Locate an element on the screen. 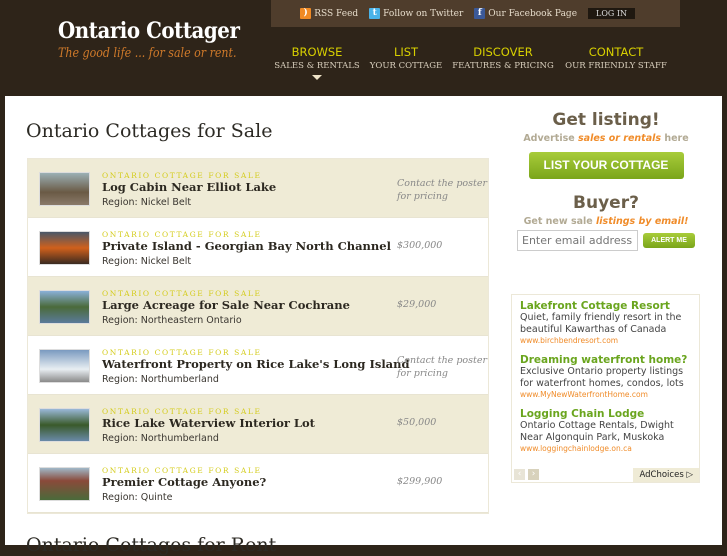 The width and height of the screenshot is (727, 556). new-sale-emphasis: listings by email! is located at coordinates (642, 221).